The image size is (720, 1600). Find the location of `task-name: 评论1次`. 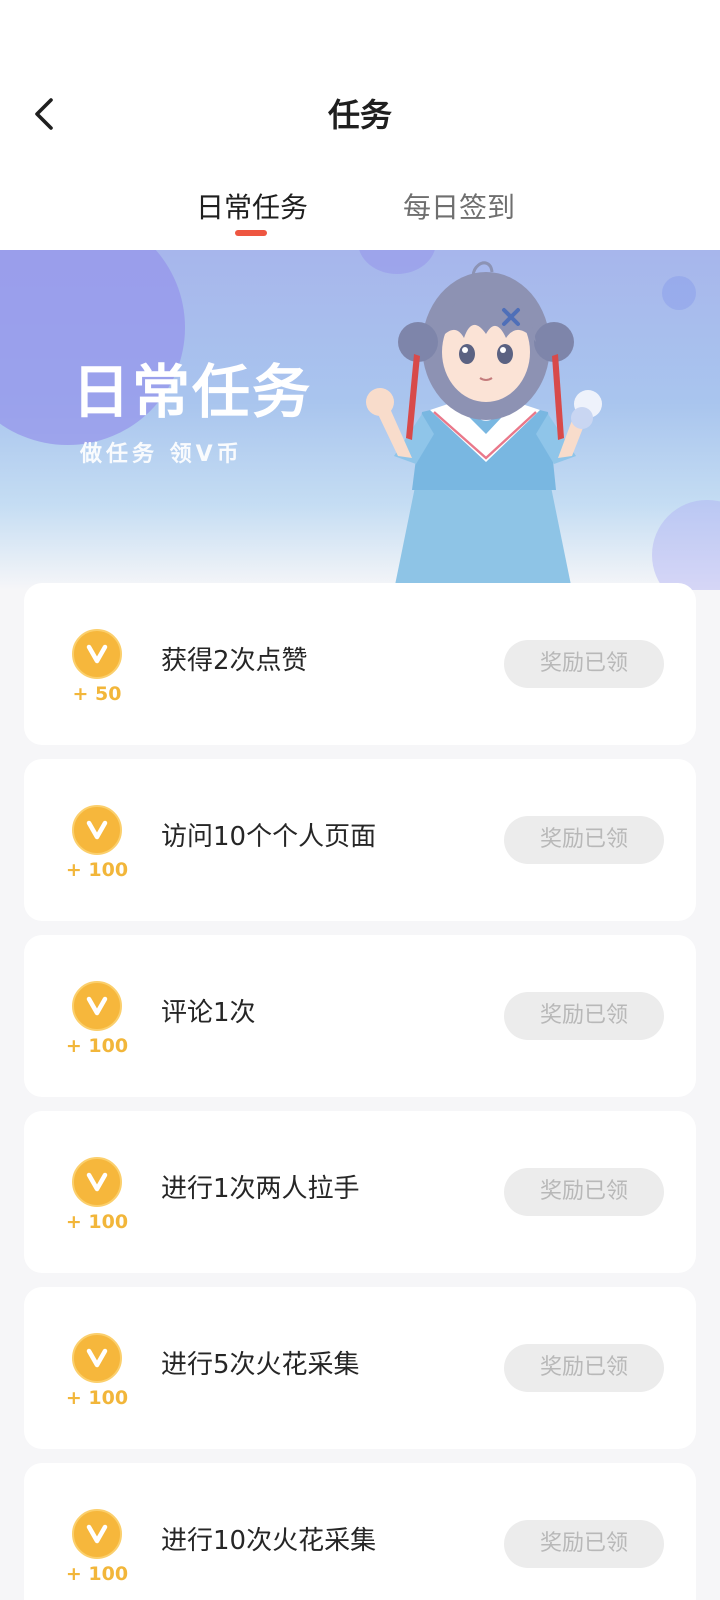

task-name: 评论1次 is located at coordinates (208, 1013).